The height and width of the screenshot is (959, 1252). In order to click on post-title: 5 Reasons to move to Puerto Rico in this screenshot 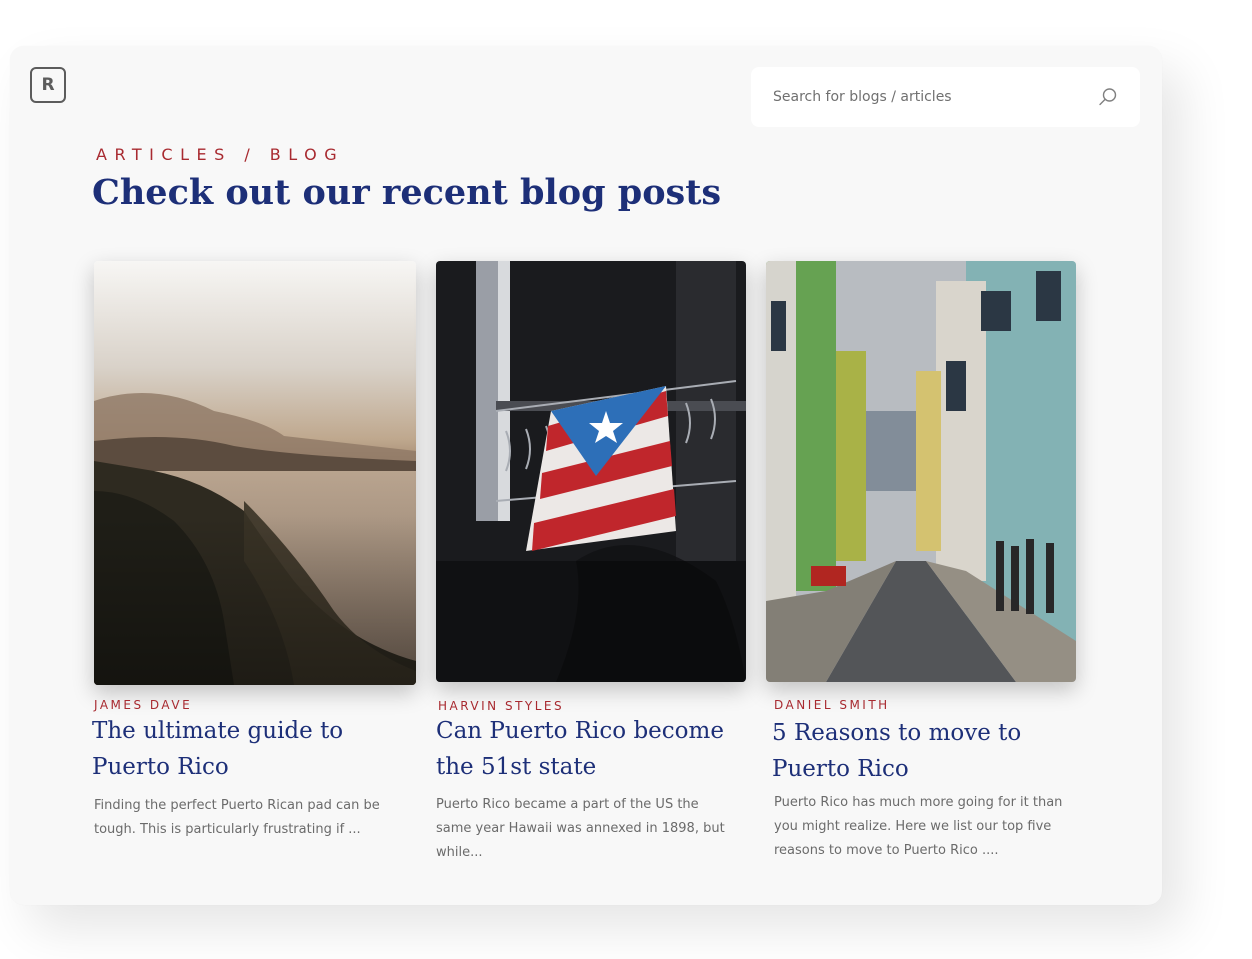, I will do `click(927, 751)`.